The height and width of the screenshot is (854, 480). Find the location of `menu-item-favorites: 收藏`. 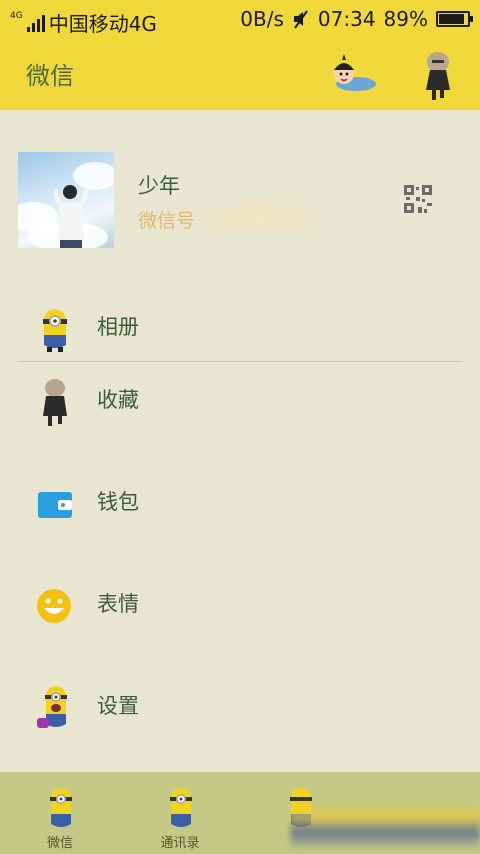

menu-item-favorites: 收藏 is located at coordinates (240, 398).